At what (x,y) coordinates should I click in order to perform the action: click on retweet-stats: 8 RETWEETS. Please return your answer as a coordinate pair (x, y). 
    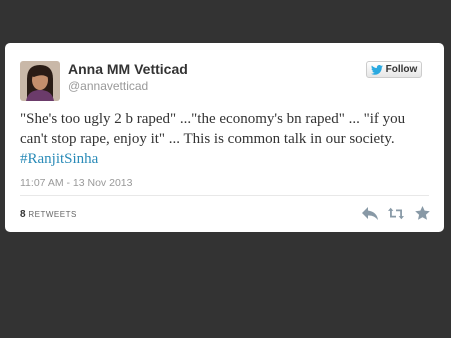
    Looking at the image, I should click on (48, 214).